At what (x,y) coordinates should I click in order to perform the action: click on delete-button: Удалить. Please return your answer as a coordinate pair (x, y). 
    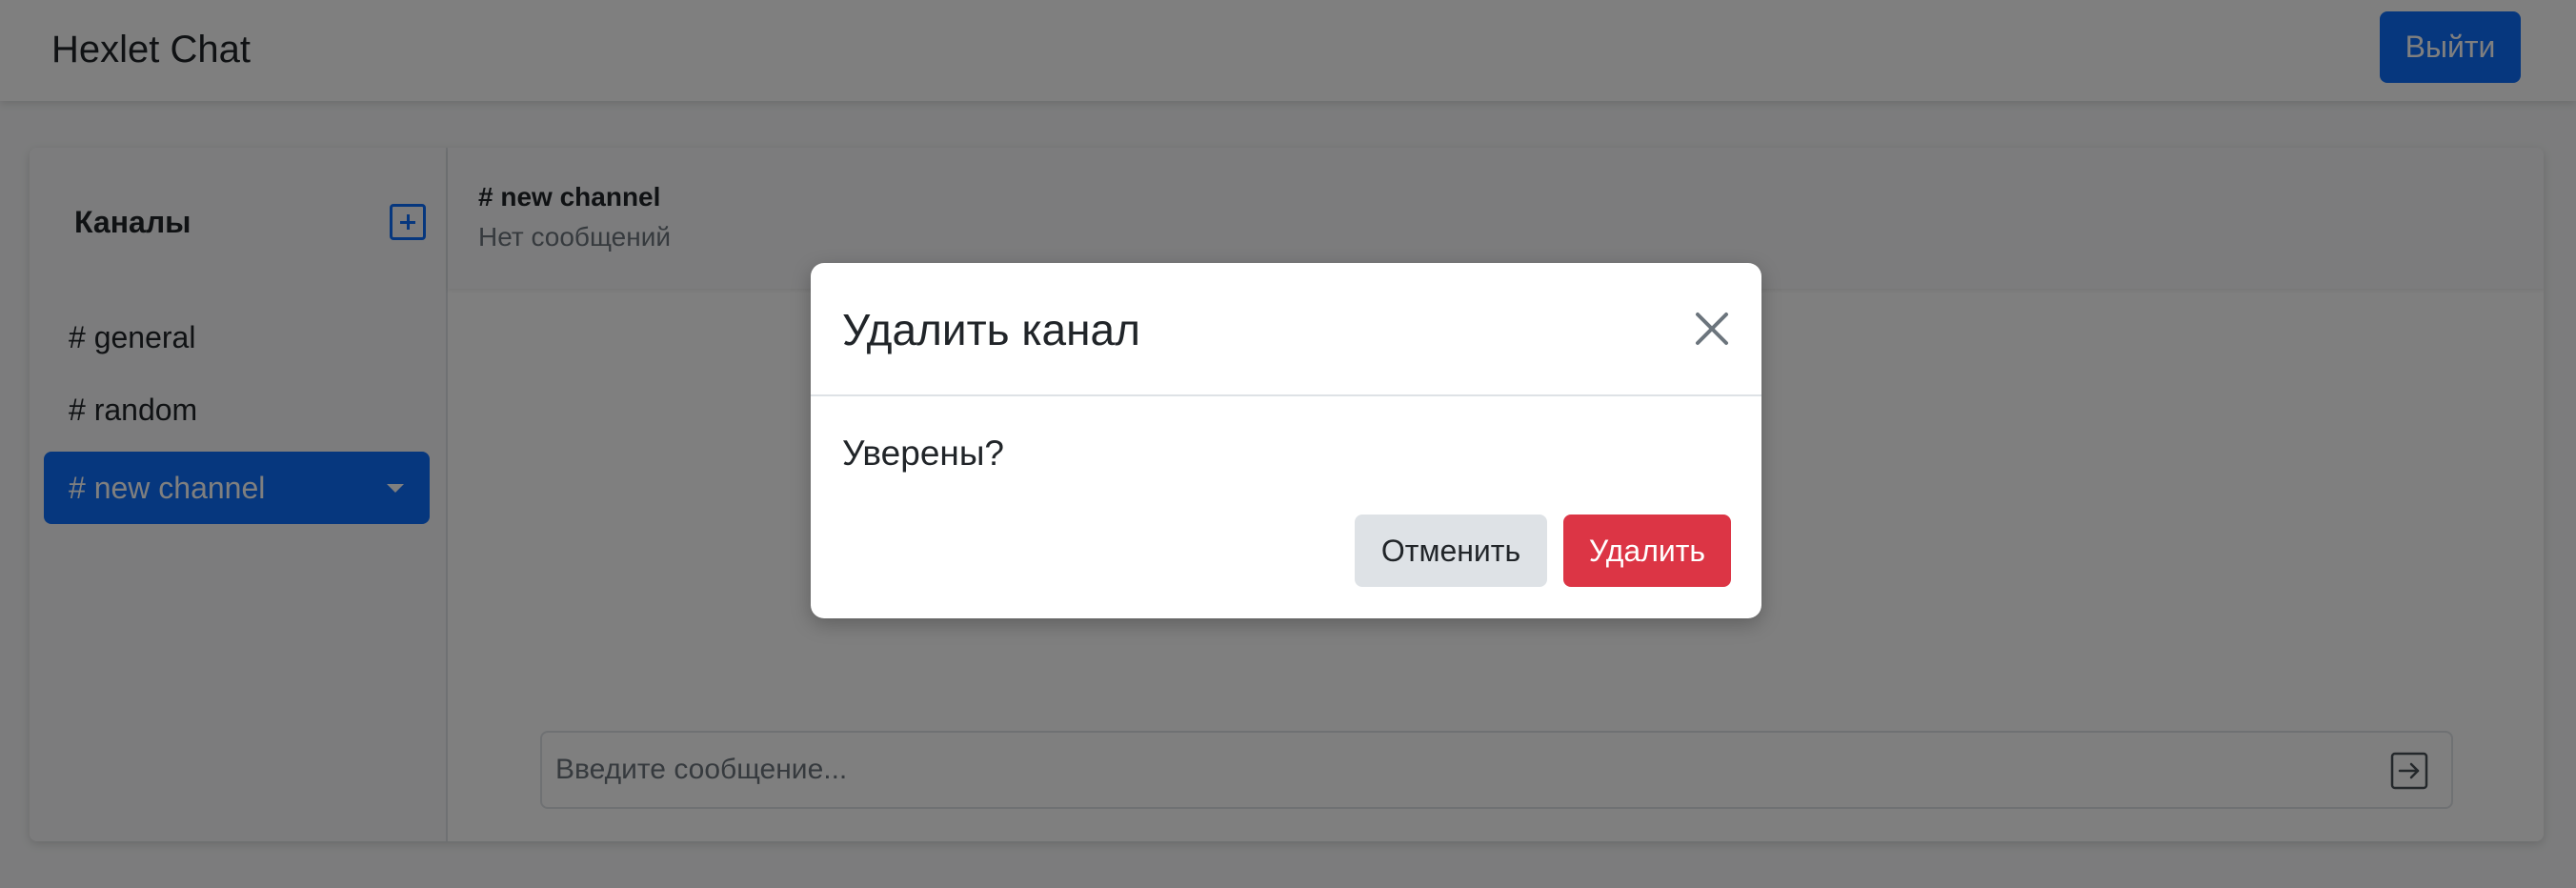
    Looking at the image, I should click on (1647, 551).